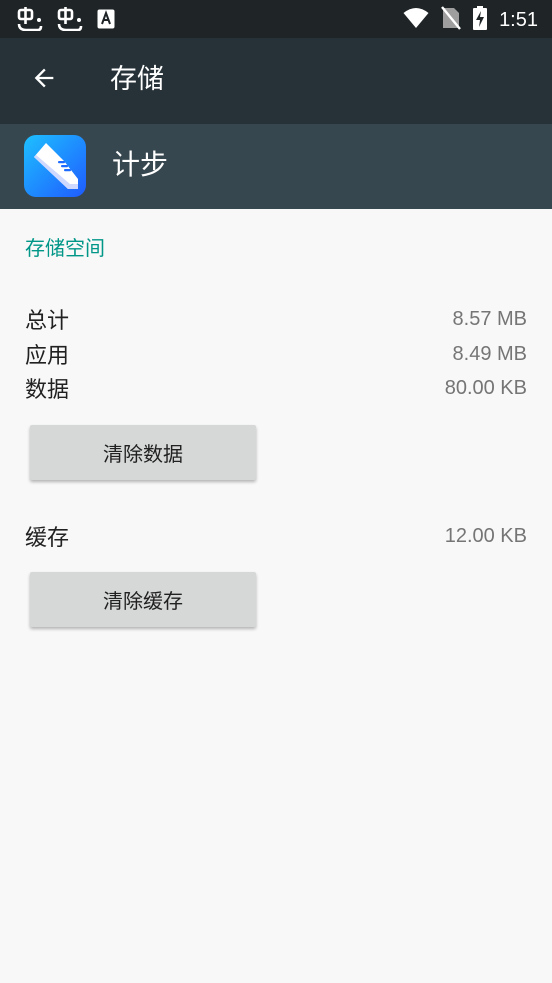 This screenshot has width=552, height=983. I want to click on arrow-back-icon, so click(44, 80).